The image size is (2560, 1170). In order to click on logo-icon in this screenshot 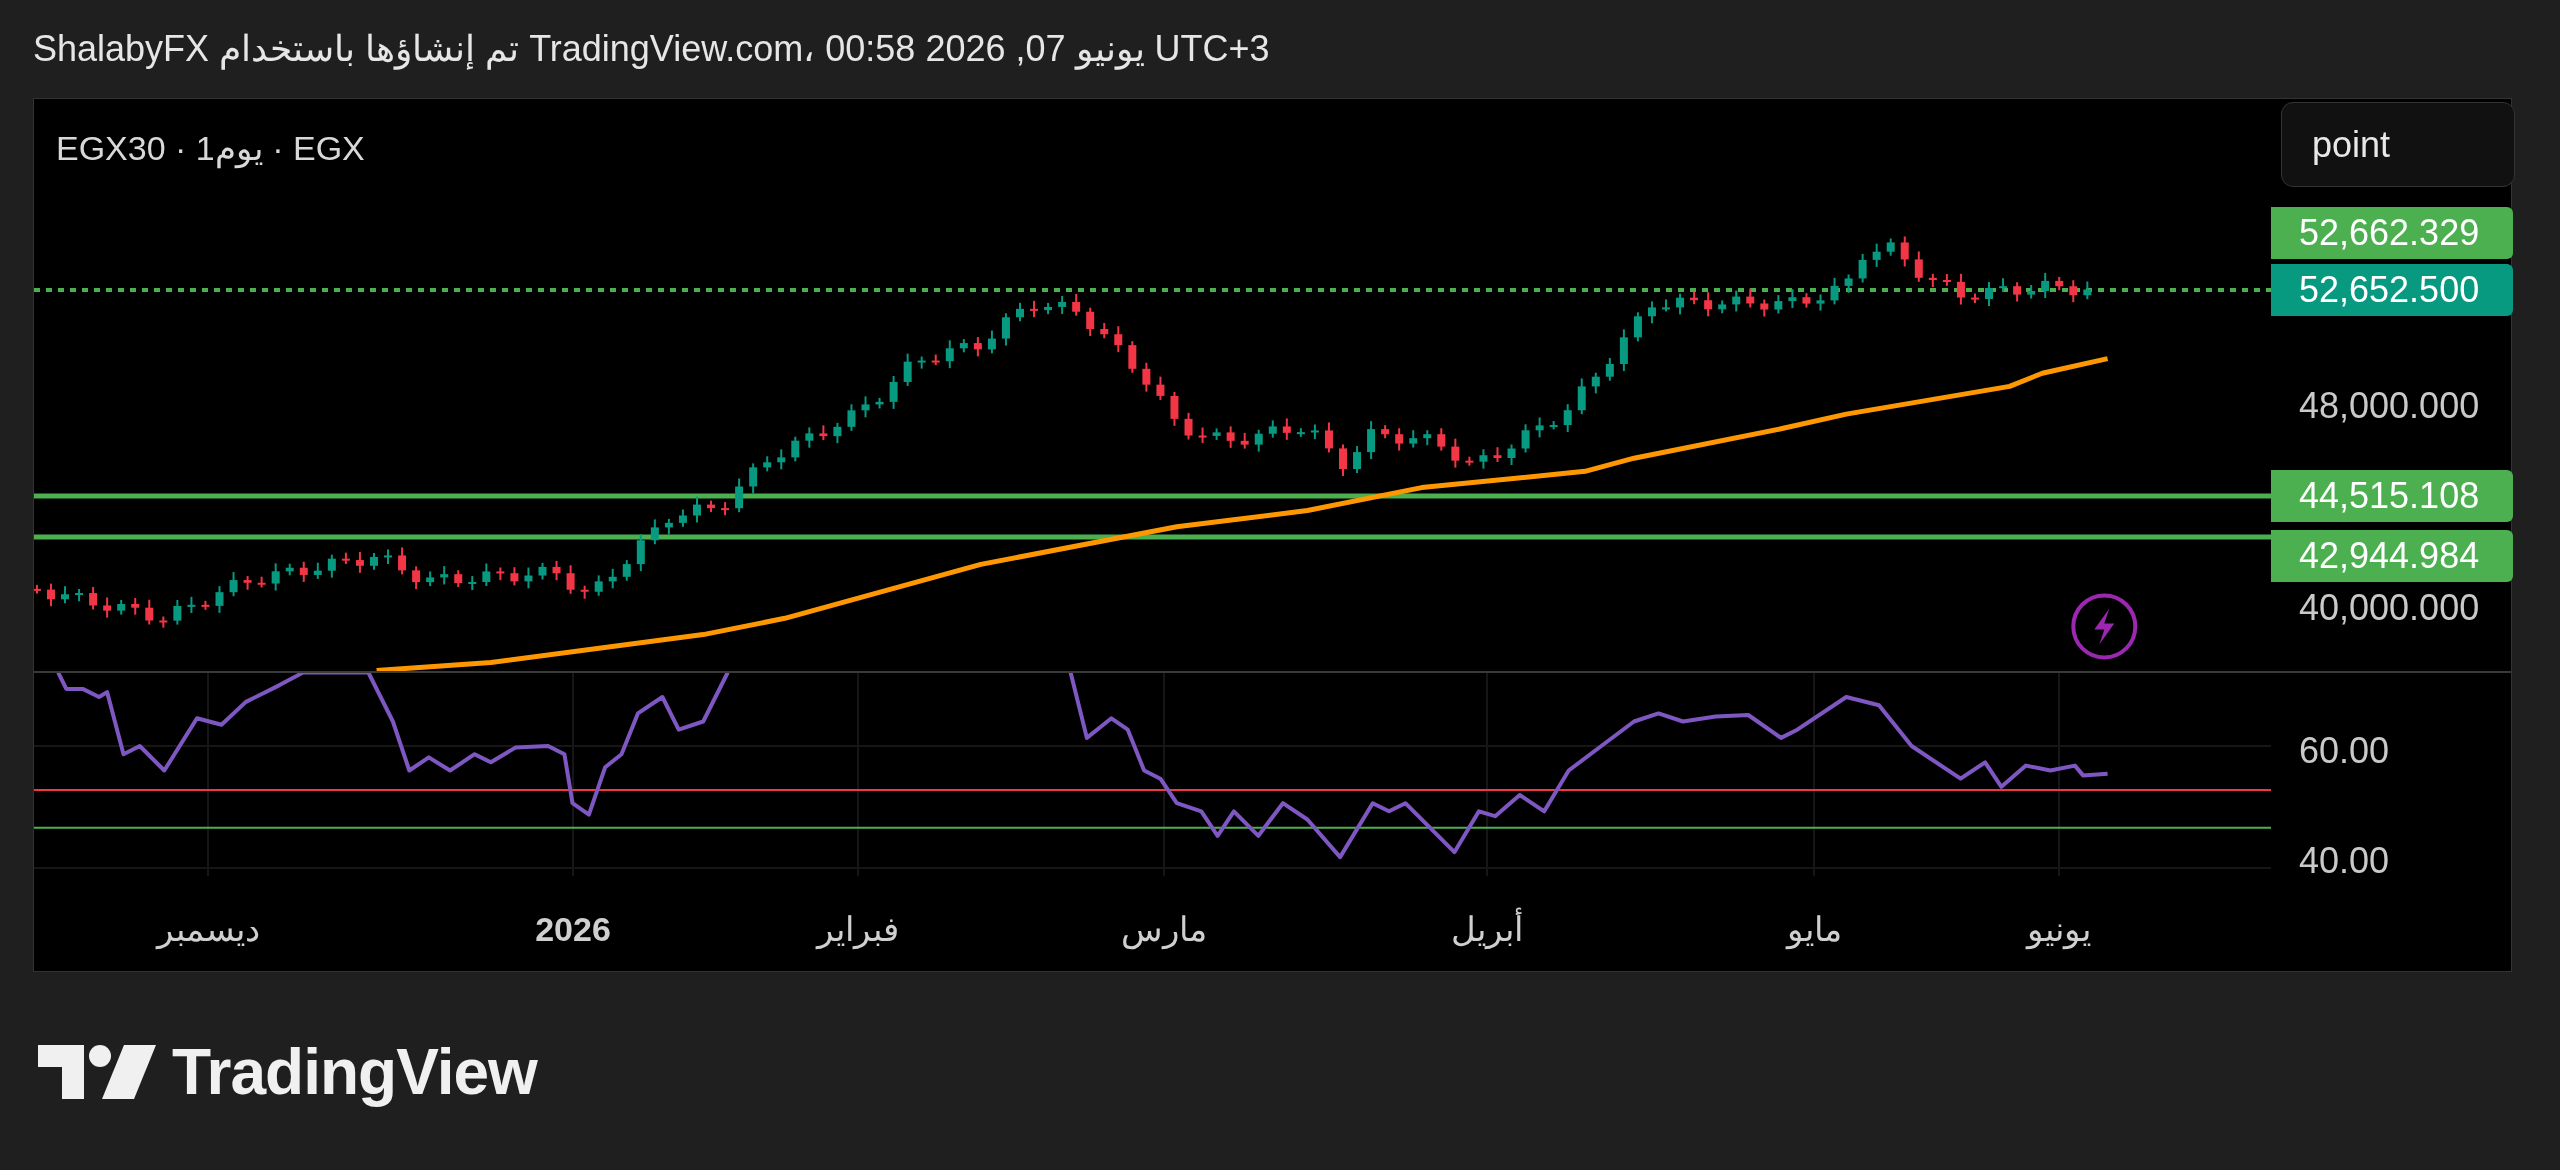, I will do `click(97, 1072)`.